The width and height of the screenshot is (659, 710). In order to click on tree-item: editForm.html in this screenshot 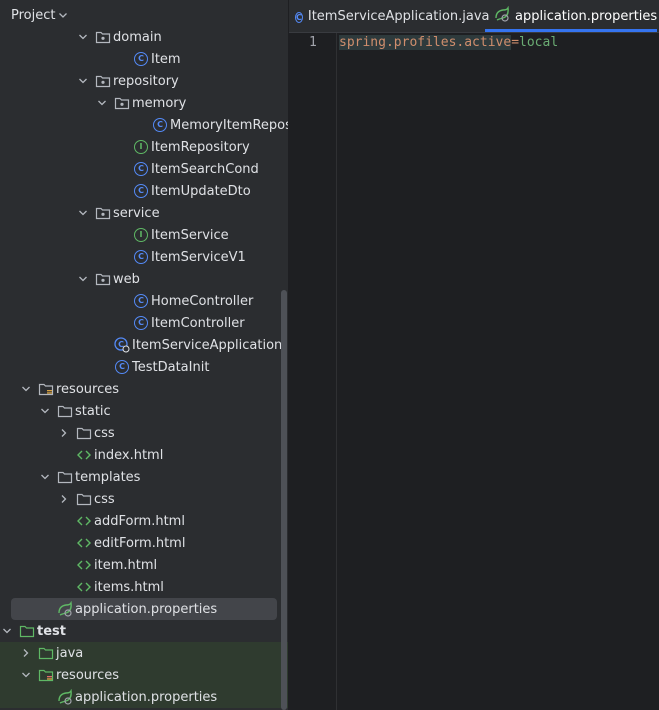, I will do `click(144, 543)`.